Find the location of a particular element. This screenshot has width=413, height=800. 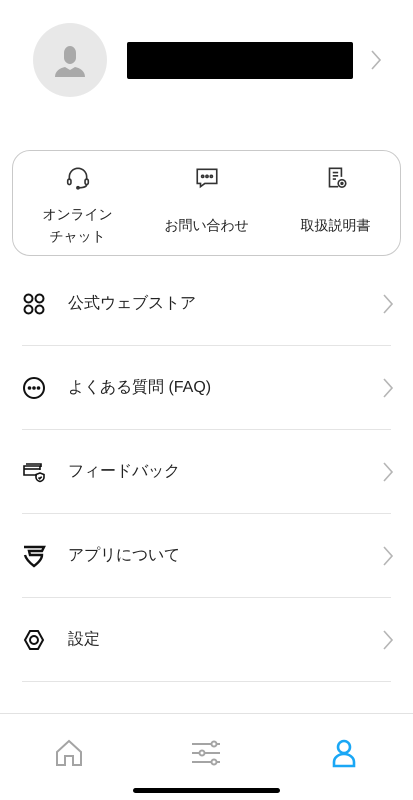

quick-action-button: オンラインチャット is located at coordinates (77, 208).